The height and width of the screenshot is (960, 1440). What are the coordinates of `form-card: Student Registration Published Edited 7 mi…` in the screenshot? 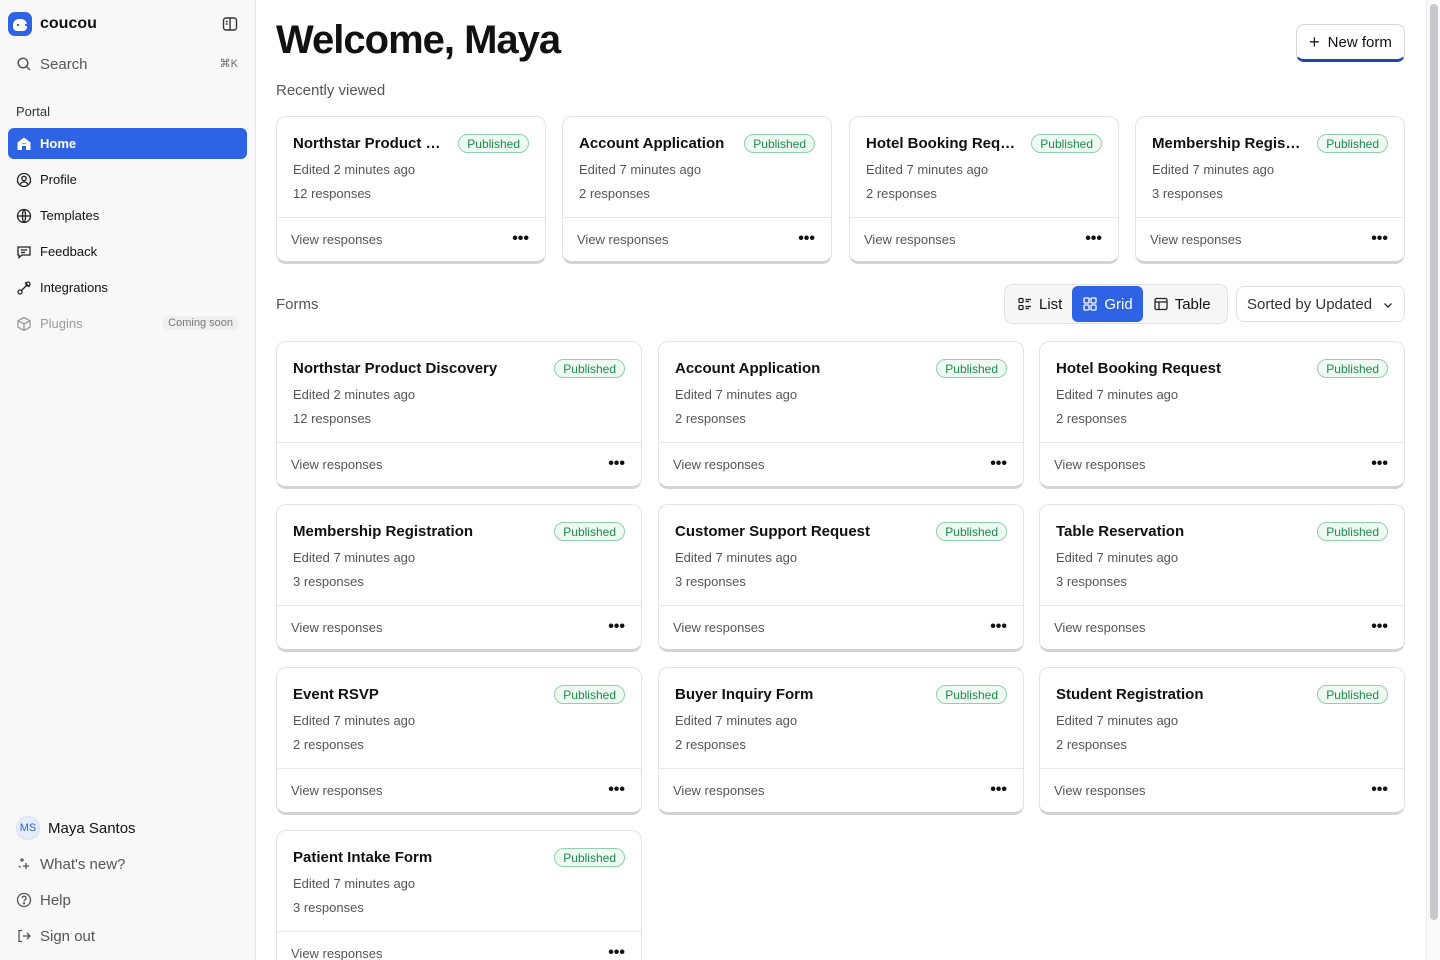 It's located at (1222, 741).